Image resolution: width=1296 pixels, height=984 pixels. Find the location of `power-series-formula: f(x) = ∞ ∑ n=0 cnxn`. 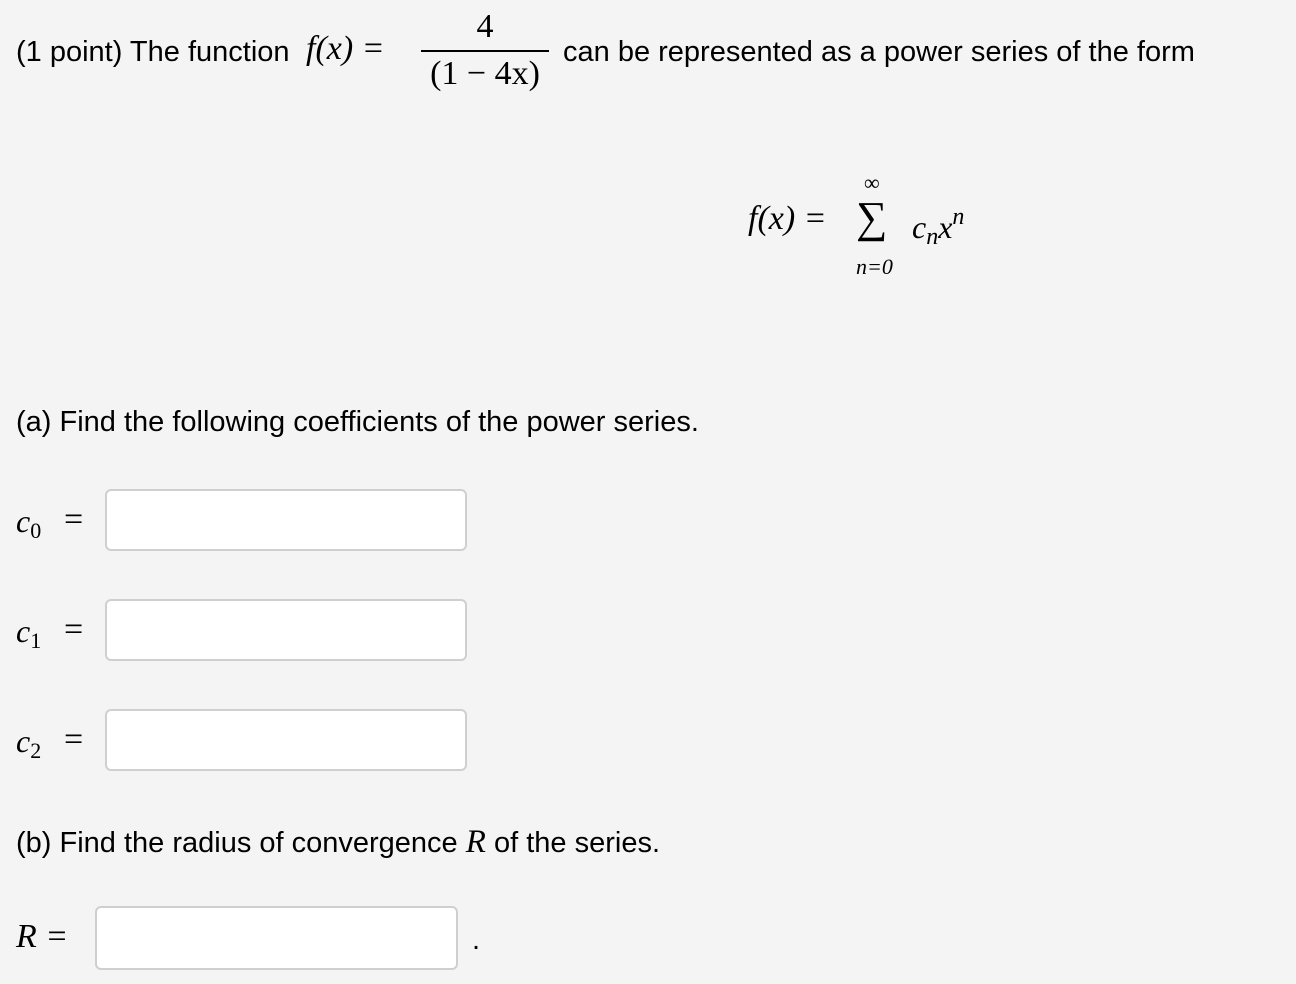

power-series-formula: f(x) = ∞ ∑ n=0 cnxn is located at coordinates (878, 230).